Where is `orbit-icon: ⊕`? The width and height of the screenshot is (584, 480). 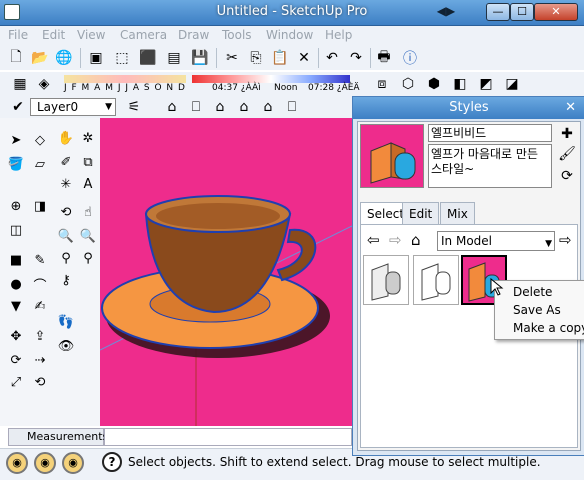
orbit-icon: ⊕ is located at coordinates (16, 206).